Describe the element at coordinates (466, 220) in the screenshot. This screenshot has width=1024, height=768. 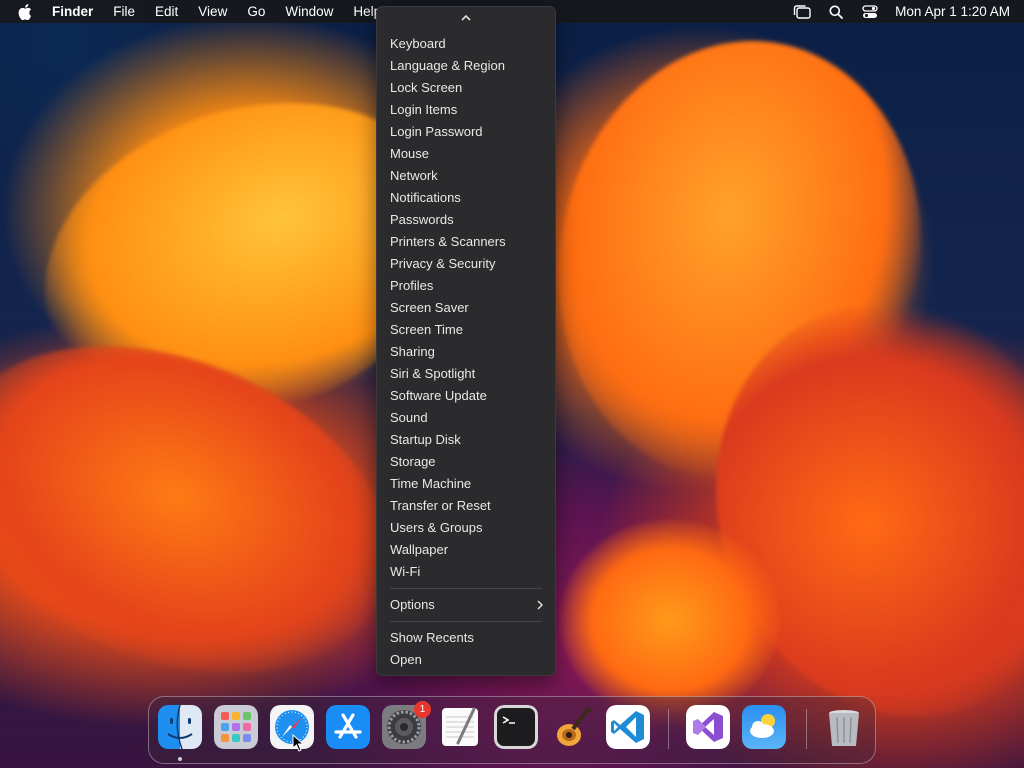
I see `menu-item-passwords: Passwords` at that location.